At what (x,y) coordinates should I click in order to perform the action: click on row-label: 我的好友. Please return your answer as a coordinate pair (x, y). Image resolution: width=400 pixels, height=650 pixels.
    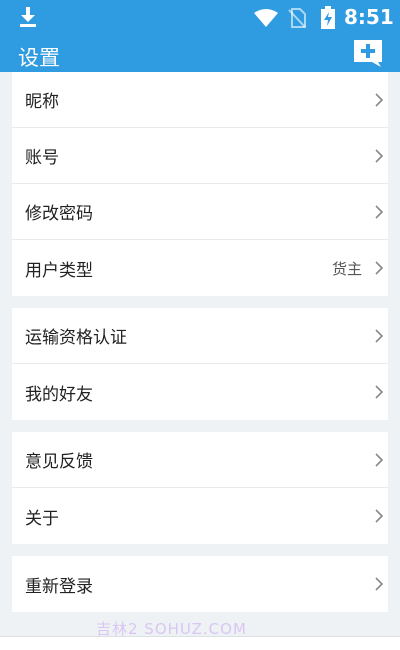
    Looking at the image, I should click on (59, 394).